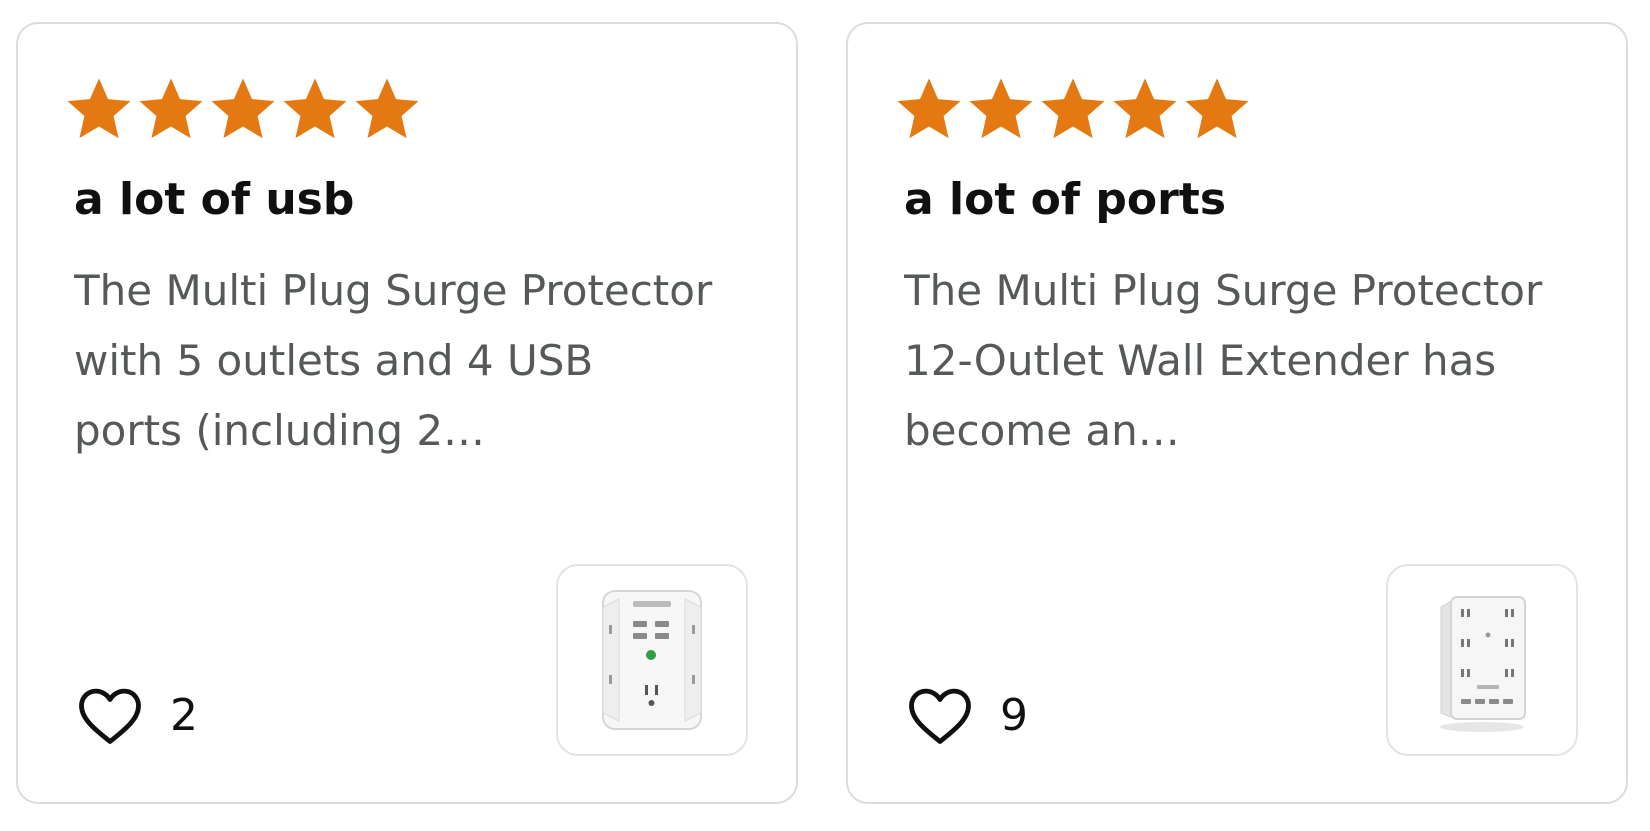  I want to click on like-button: 2, so click(136, 716).